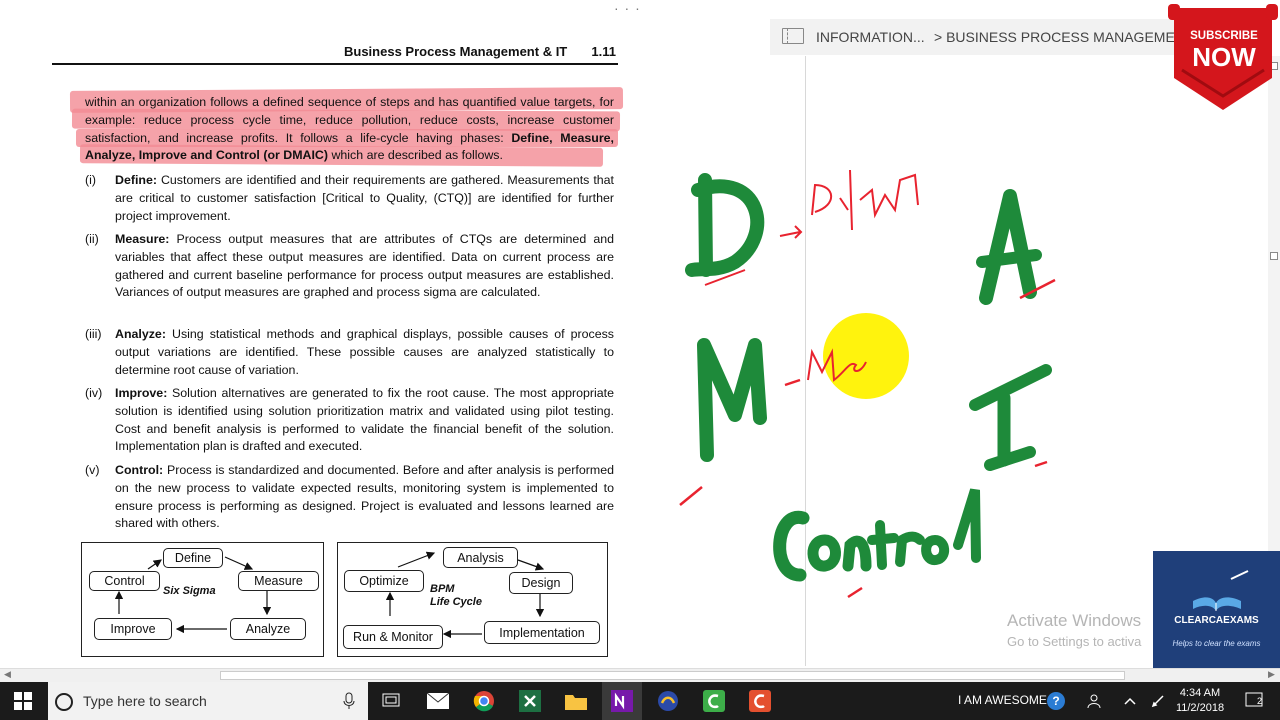 This screenshot has width=1280, height=720. What do you see at coordinates (1200, 693) in the screenshot?
I see `clock-time: 4:34 AM` at bounding box center [1200, 693].